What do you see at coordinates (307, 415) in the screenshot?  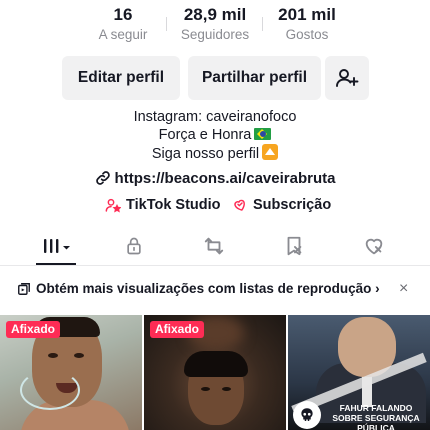 I see `skull-logo-icon` at bounding box center [307, 415].